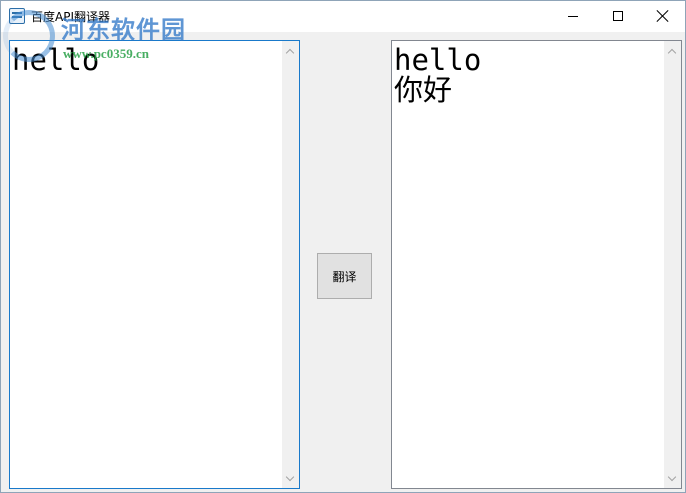 The width and height of the screenshot is (686, 493). I want to click on maximize-icon, so click(618, 16).